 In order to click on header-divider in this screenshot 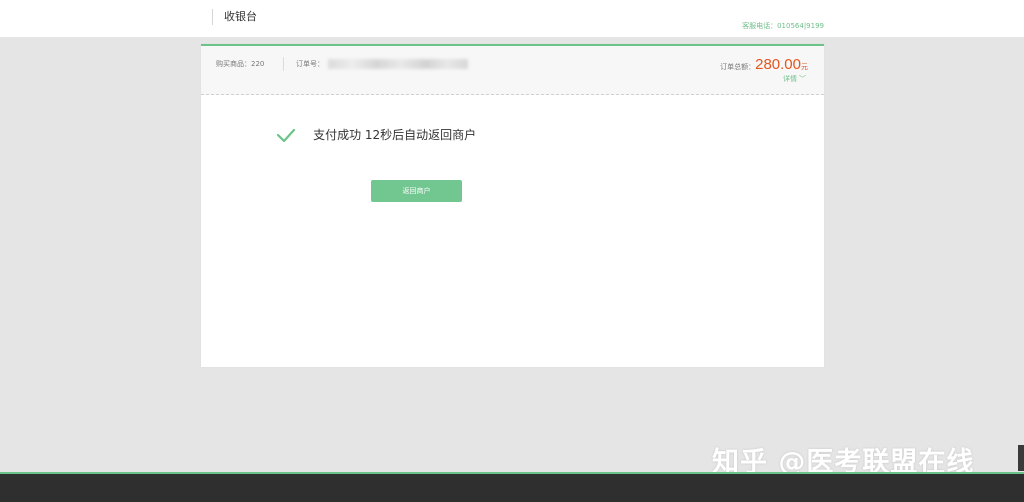, I will do `click(212, 17)`.